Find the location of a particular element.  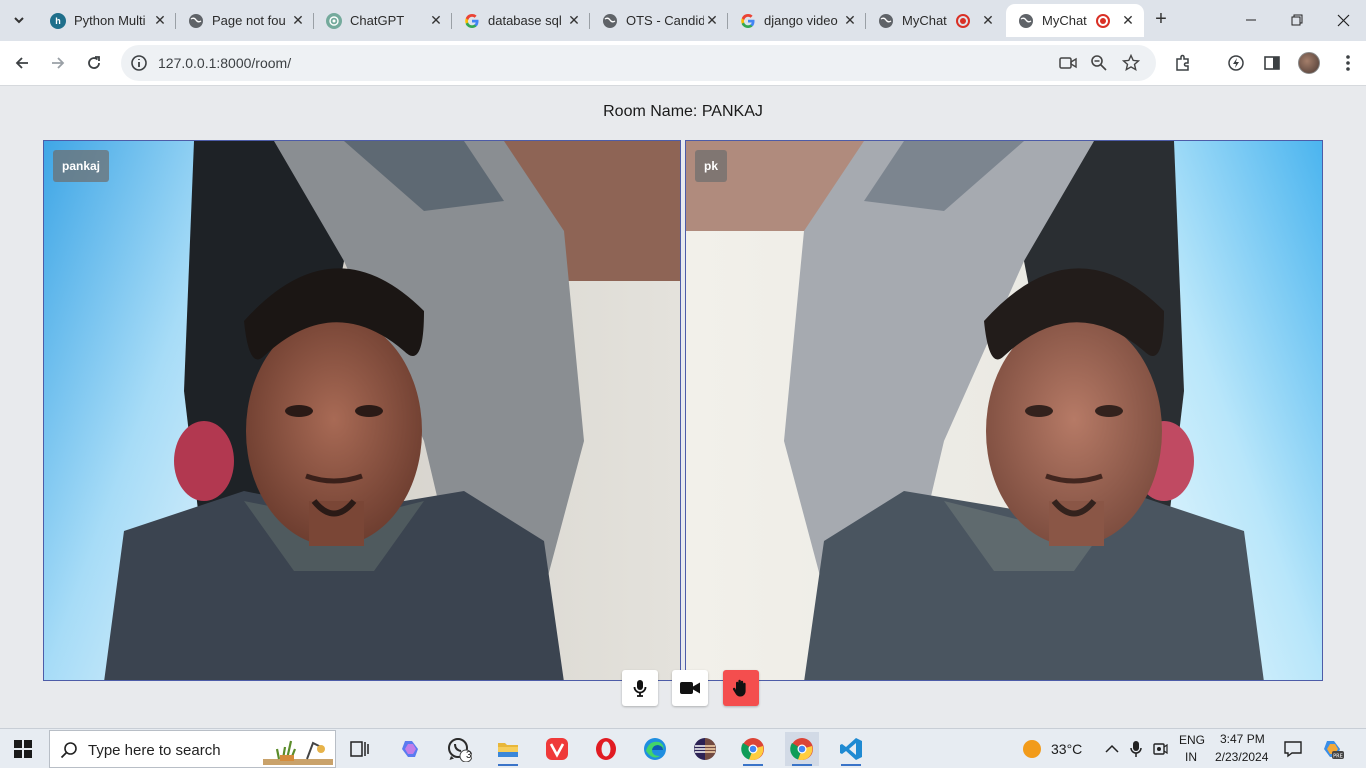

close-icon is located at coordinates (1343, 20).